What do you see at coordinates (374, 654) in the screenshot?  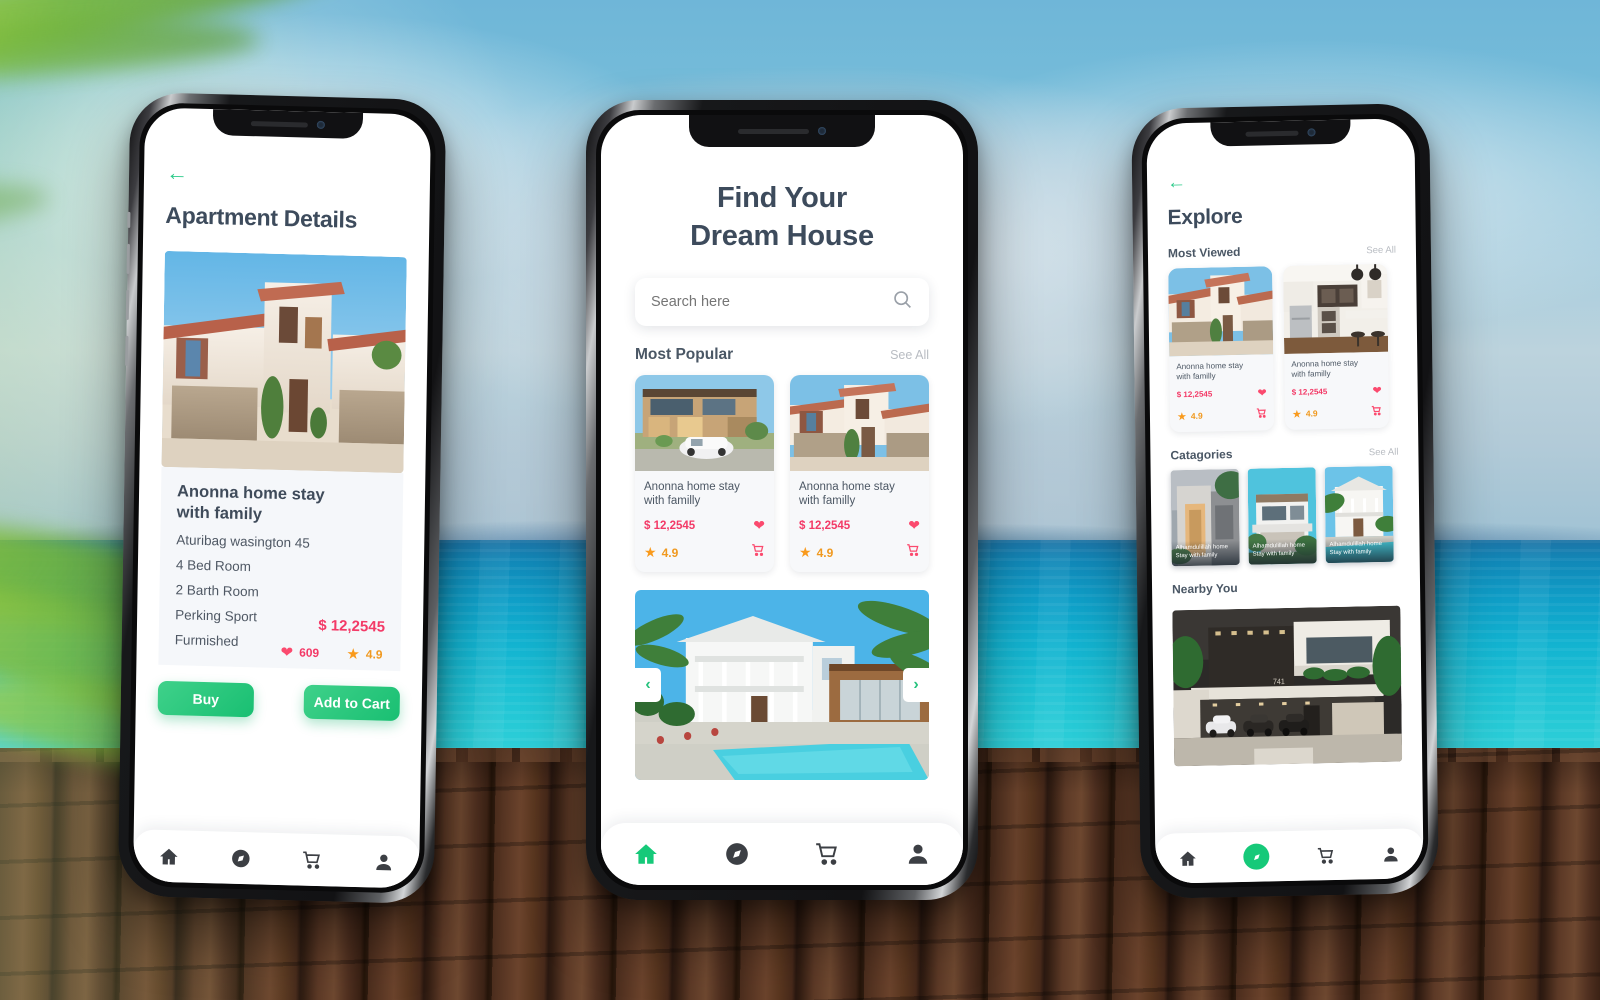 I see `rating-value: 4.9` at bounding box center [374, 654].